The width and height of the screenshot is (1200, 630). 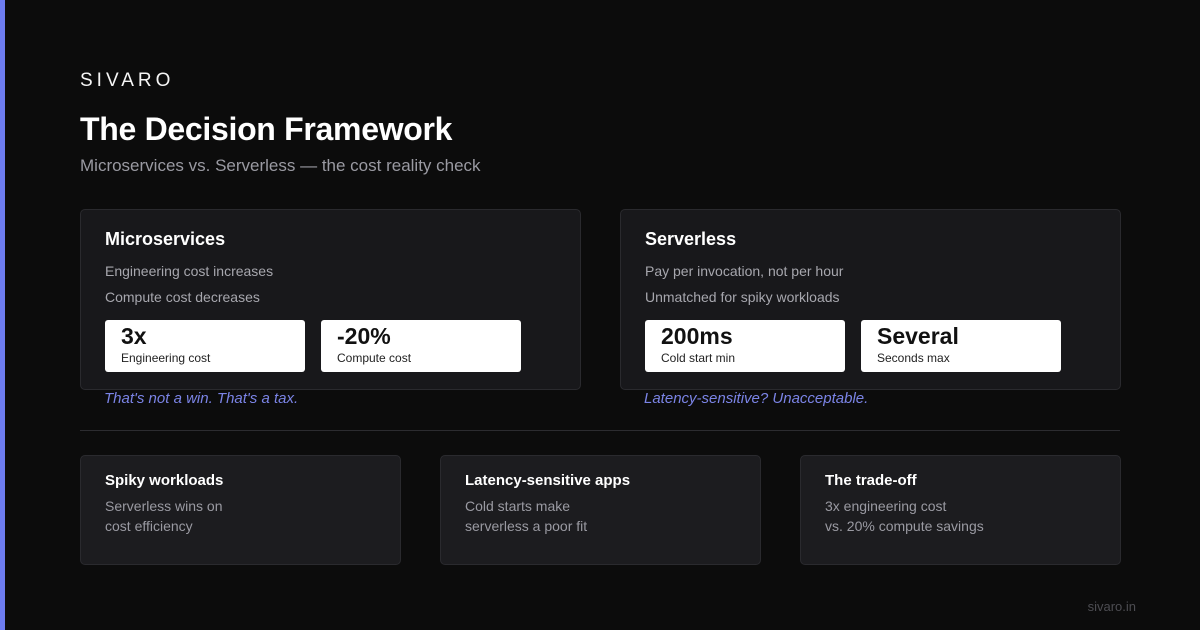 What do you see at coordinates (745, 346) in the screenshot?
I see `stat-box-cold-start-min: 200ms Cold start min` at bounding box center [745, 346].